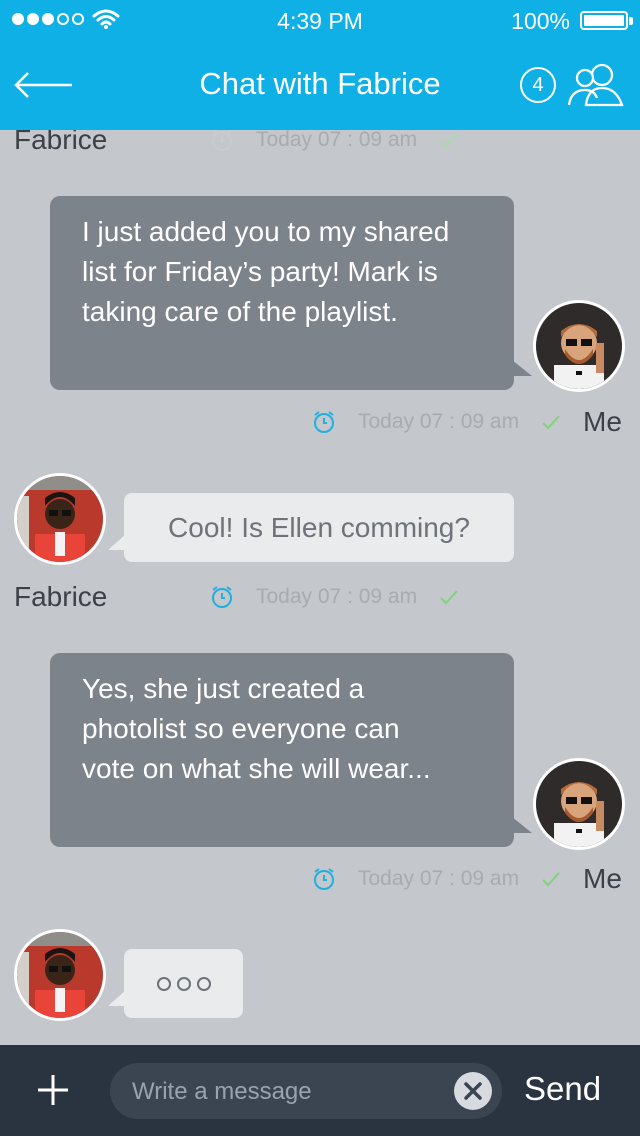  I want to click on status-bar: 4:39 PM 100%, so click(320, 20).